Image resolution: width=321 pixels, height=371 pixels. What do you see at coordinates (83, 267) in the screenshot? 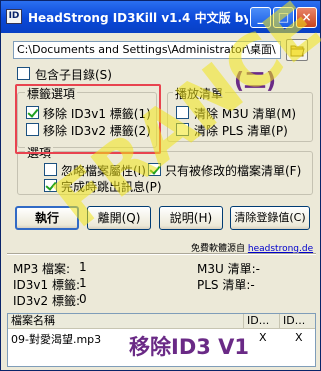
I see `mp3-files-count: 1` at bounding box center [83, 267].